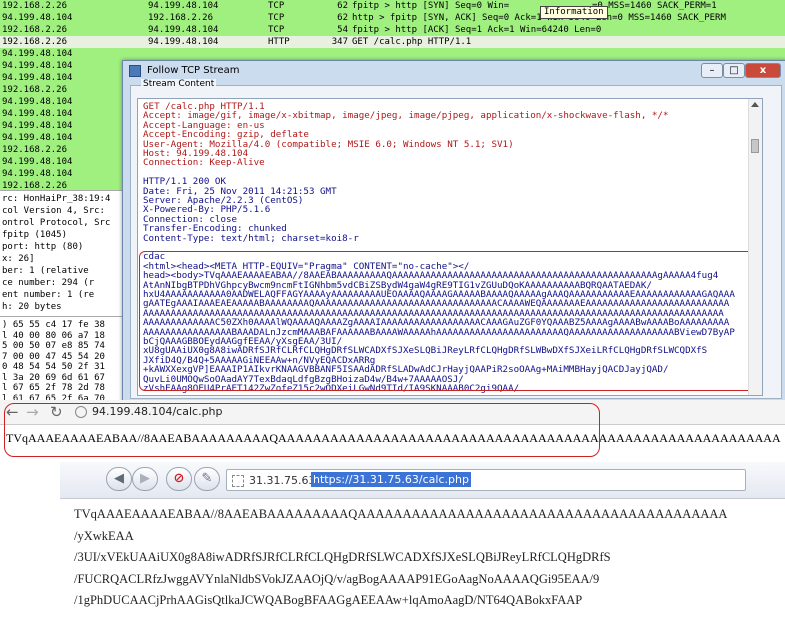  Describe the element at coordinates (204, 163) in the screenshot. I see `stream-line: Connection: Keep-Alive` at that location.